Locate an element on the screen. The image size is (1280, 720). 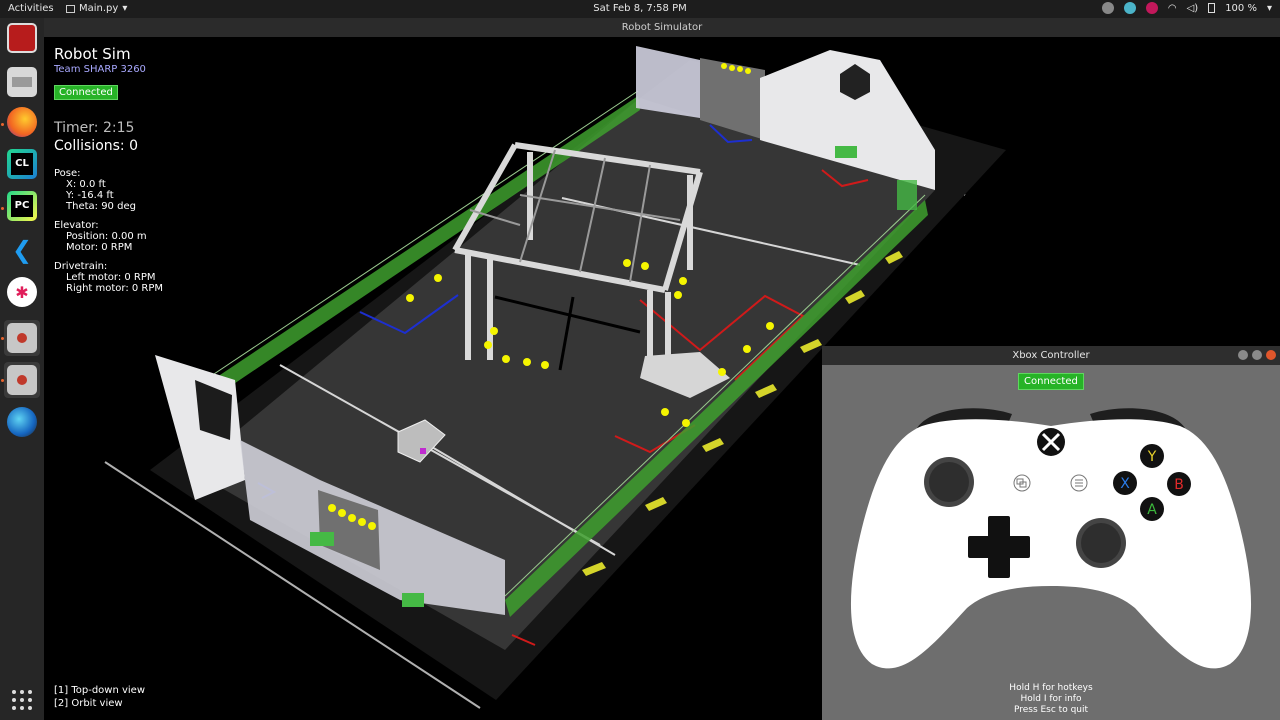
pose-title: Pose: is located at coordinates (67, 173).